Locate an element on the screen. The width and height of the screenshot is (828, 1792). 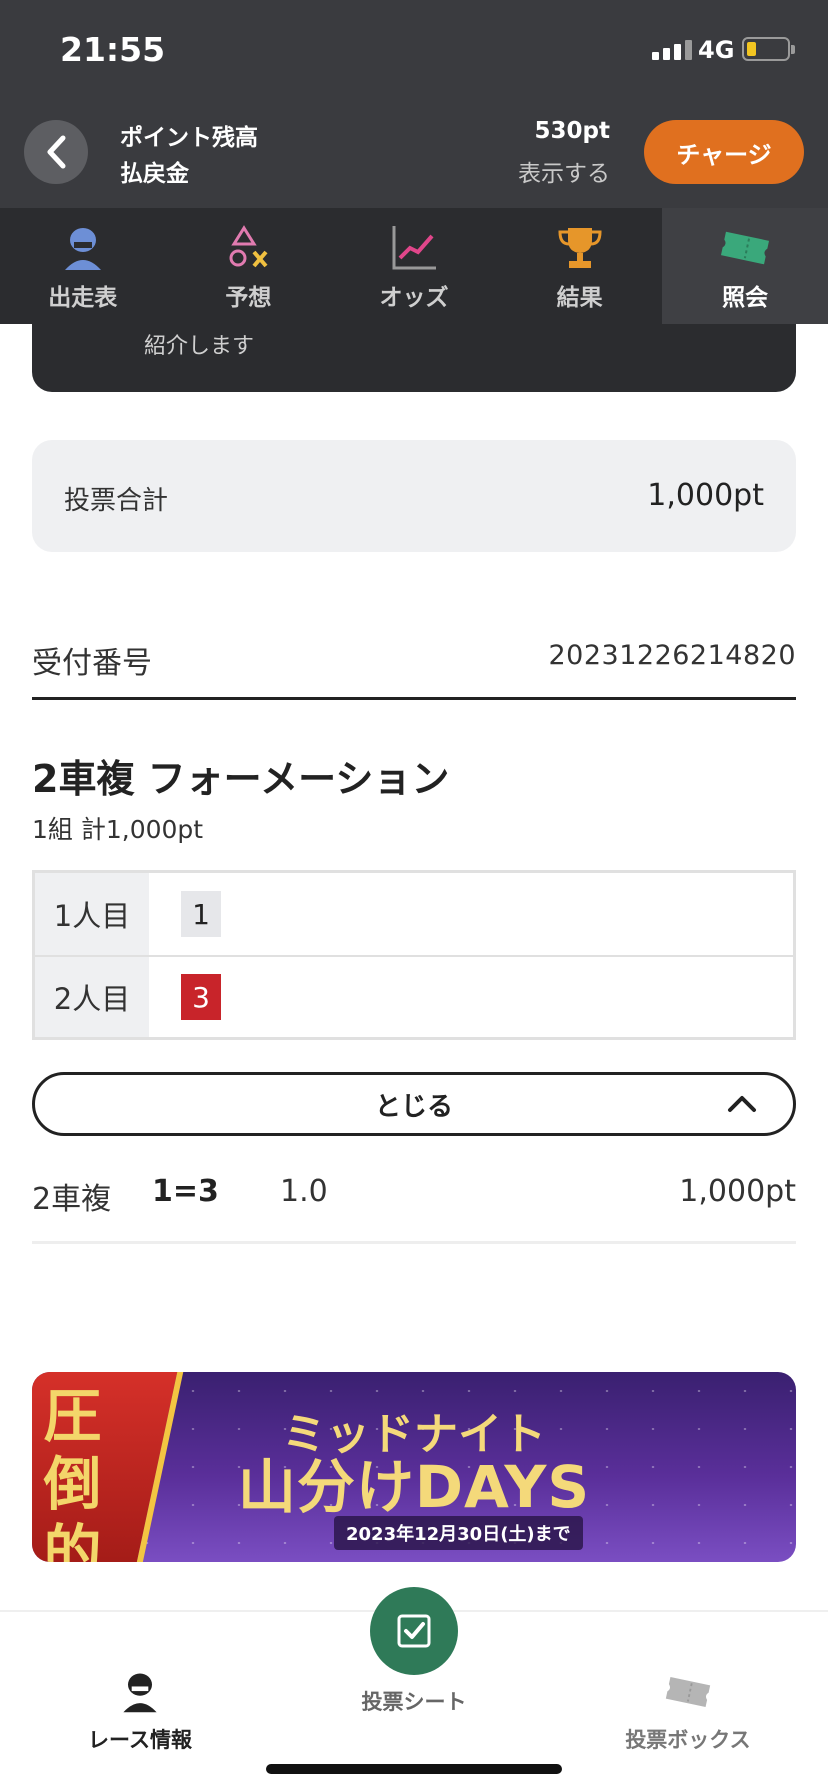
receipt-number-row: 受付番号 20231226214820 is located at coordinates (414, 664).